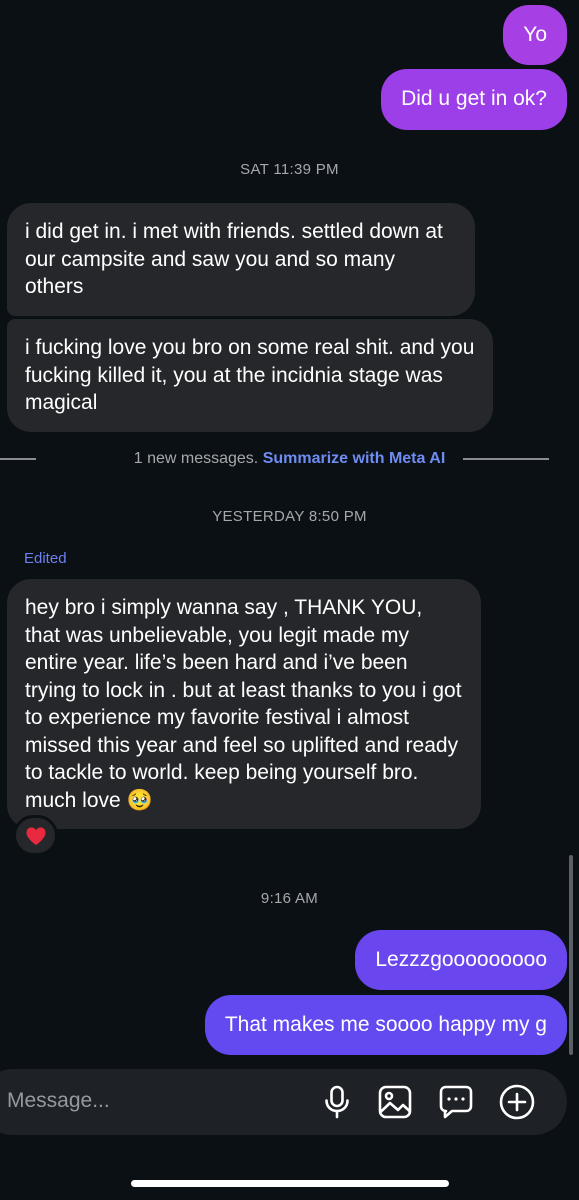  I want to click on message-text: Did u get in ok?, so click(474, 98).